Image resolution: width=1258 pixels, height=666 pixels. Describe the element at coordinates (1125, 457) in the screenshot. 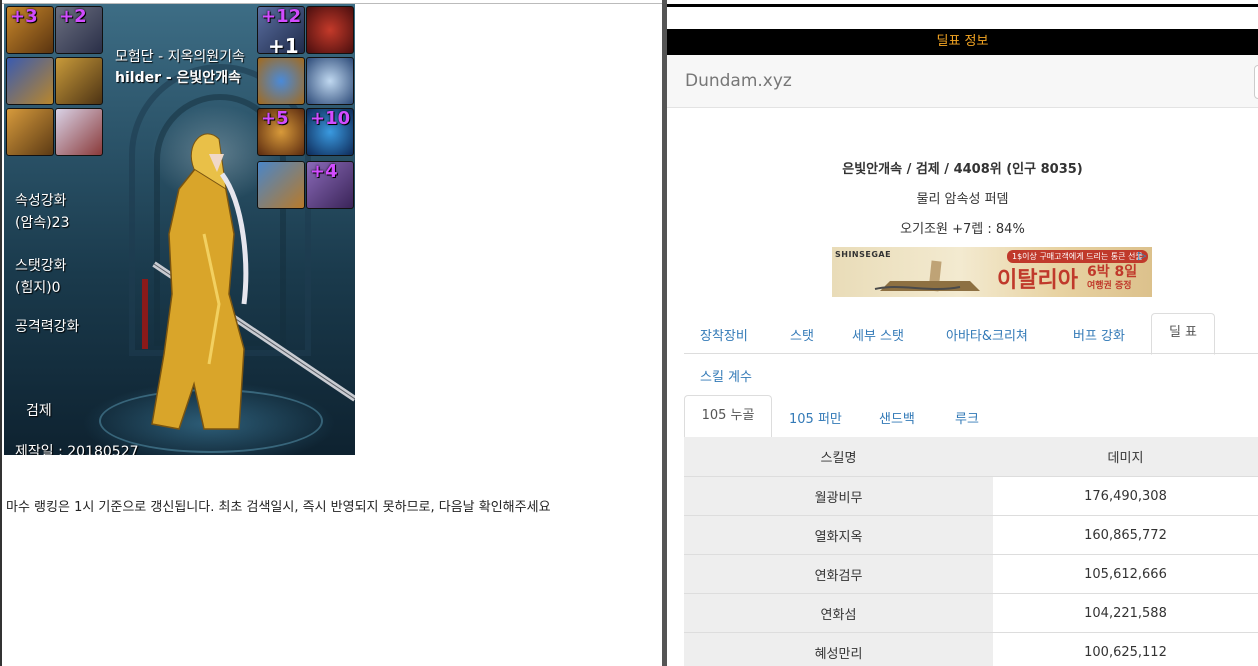

I see `column-header-damage: 데미지` at that location.